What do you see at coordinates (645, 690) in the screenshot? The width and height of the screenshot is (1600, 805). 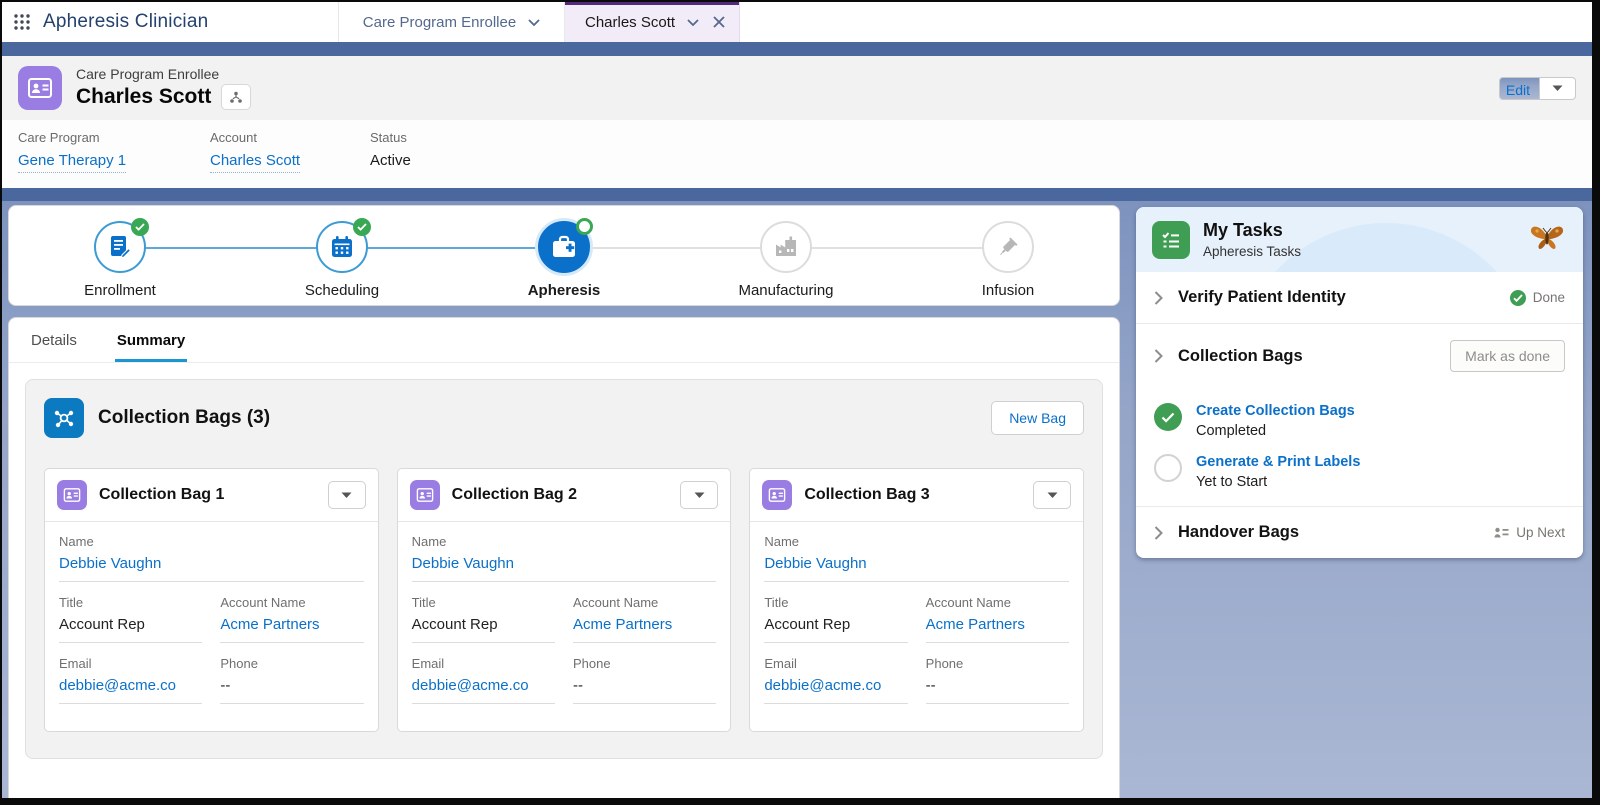 I see `phone-value: --` at bounding box center [645, 690].